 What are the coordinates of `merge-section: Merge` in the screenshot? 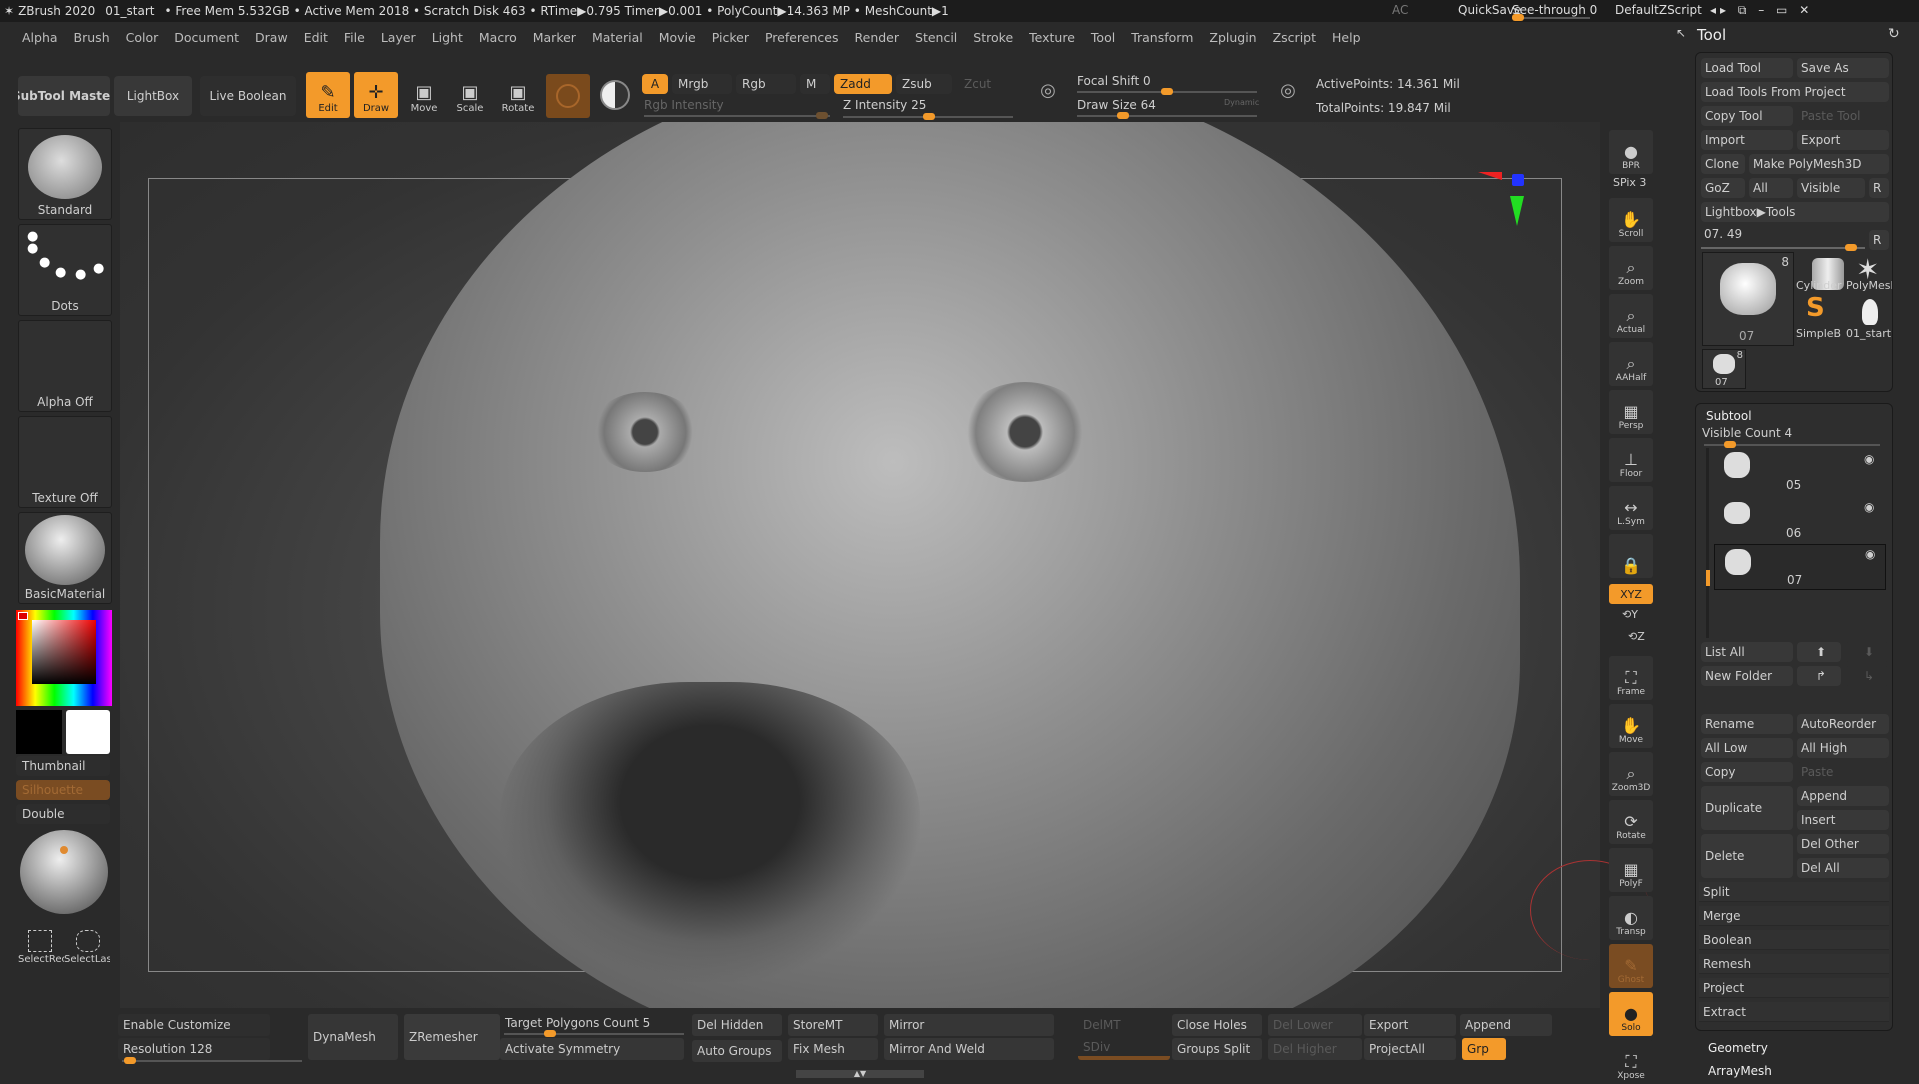 It's located at (1794, 916).